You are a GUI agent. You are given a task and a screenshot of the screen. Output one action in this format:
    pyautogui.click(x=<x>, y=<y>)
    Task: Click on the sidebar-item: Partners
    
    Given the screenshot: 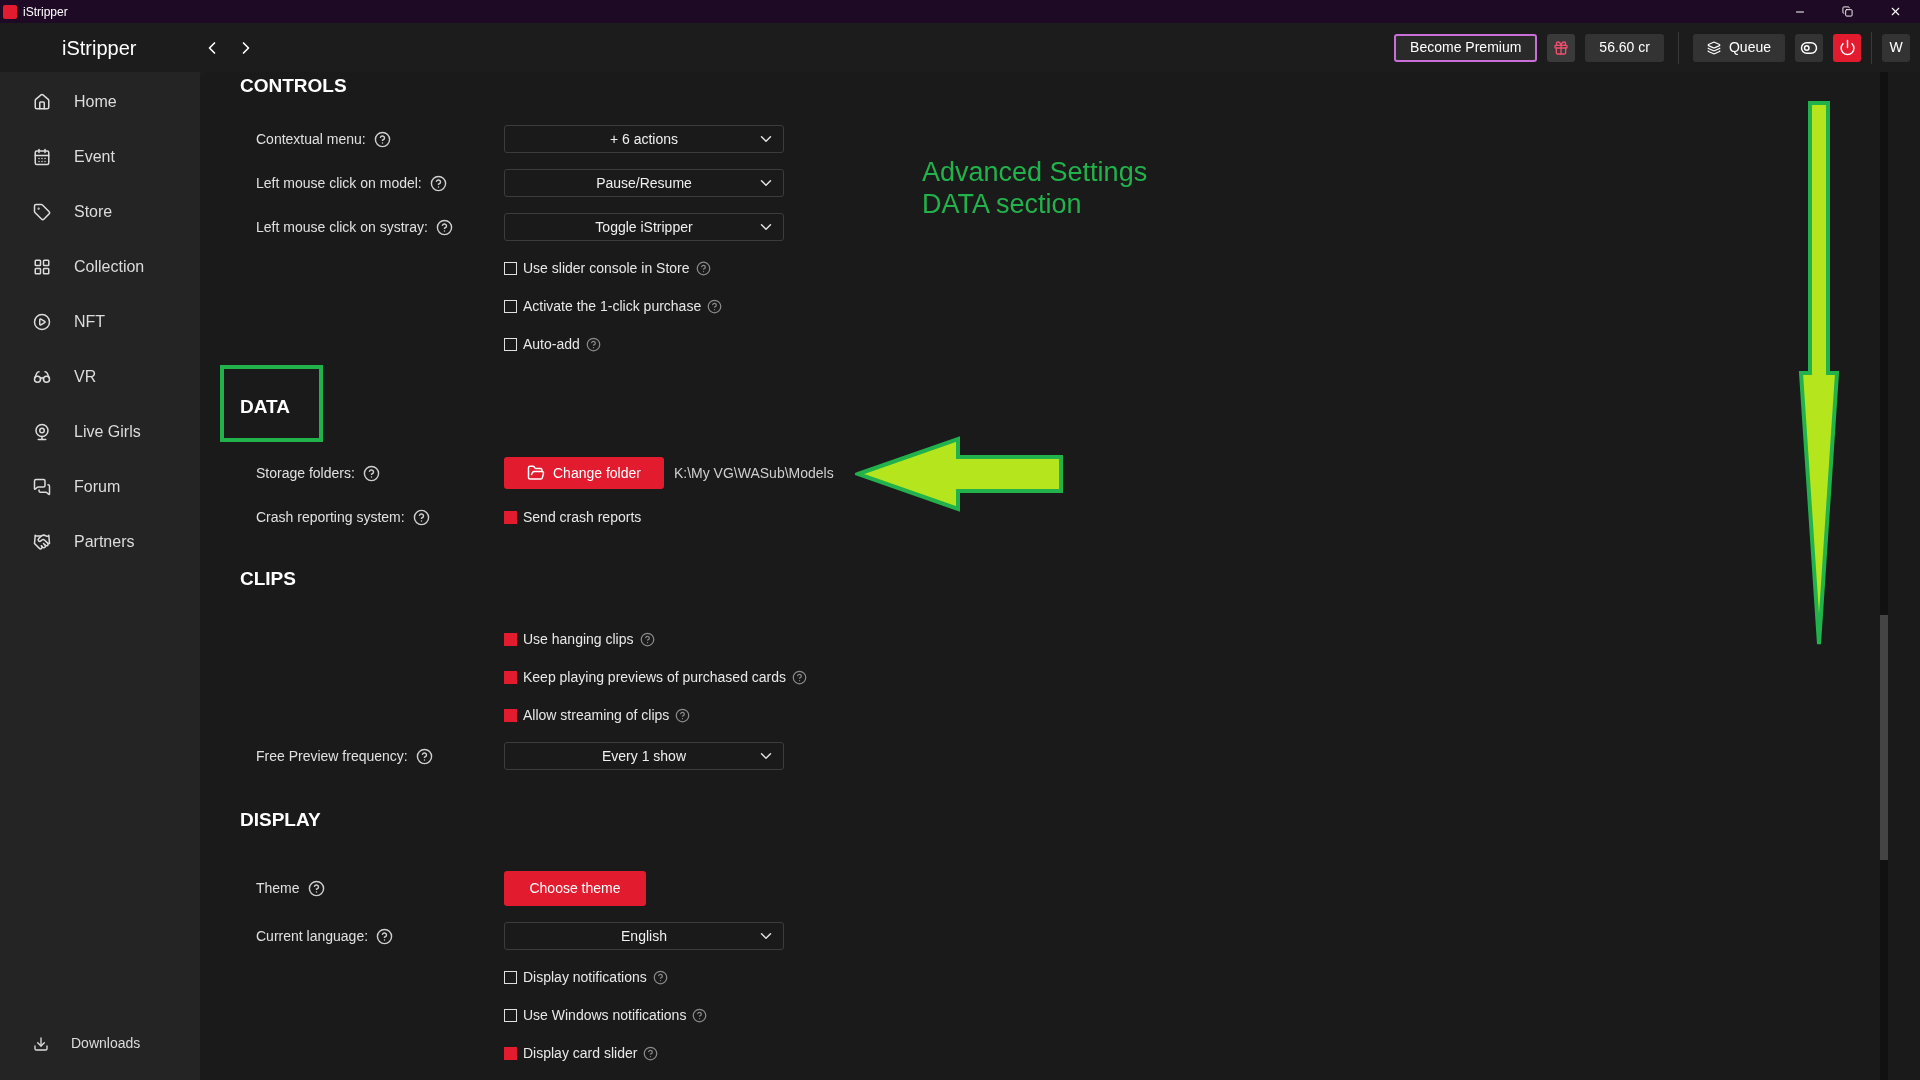 What is the action you would take?
    pyautogui.click(x=100, y=541)
    